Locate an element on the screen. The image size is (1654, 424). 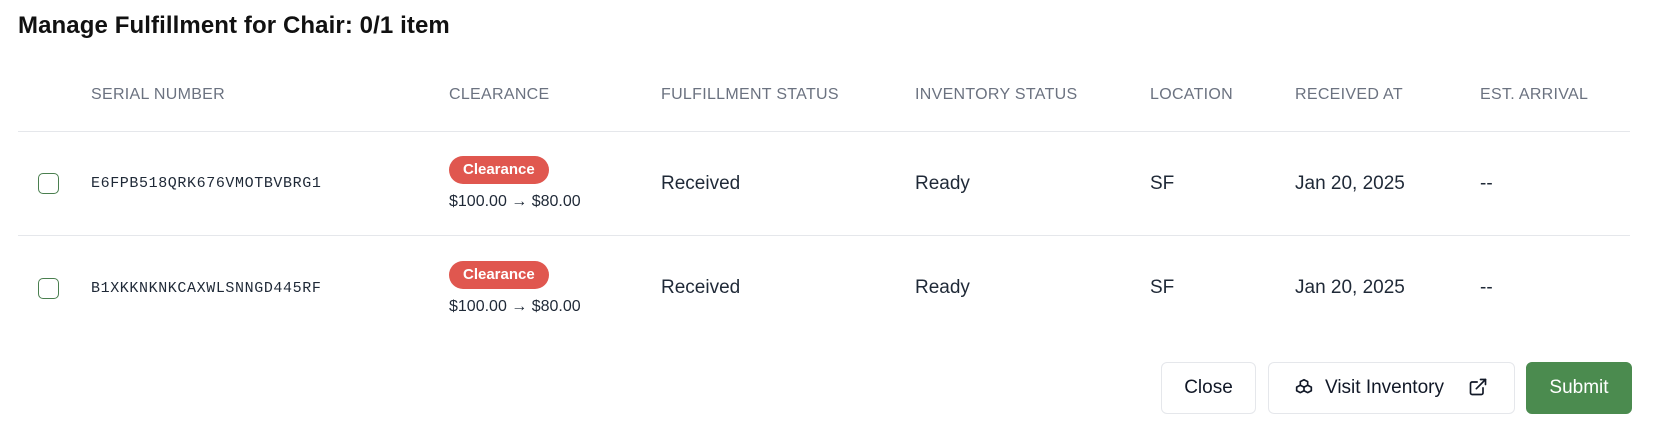
submit-button-label: Submit is located at coordinates (1579, 387).